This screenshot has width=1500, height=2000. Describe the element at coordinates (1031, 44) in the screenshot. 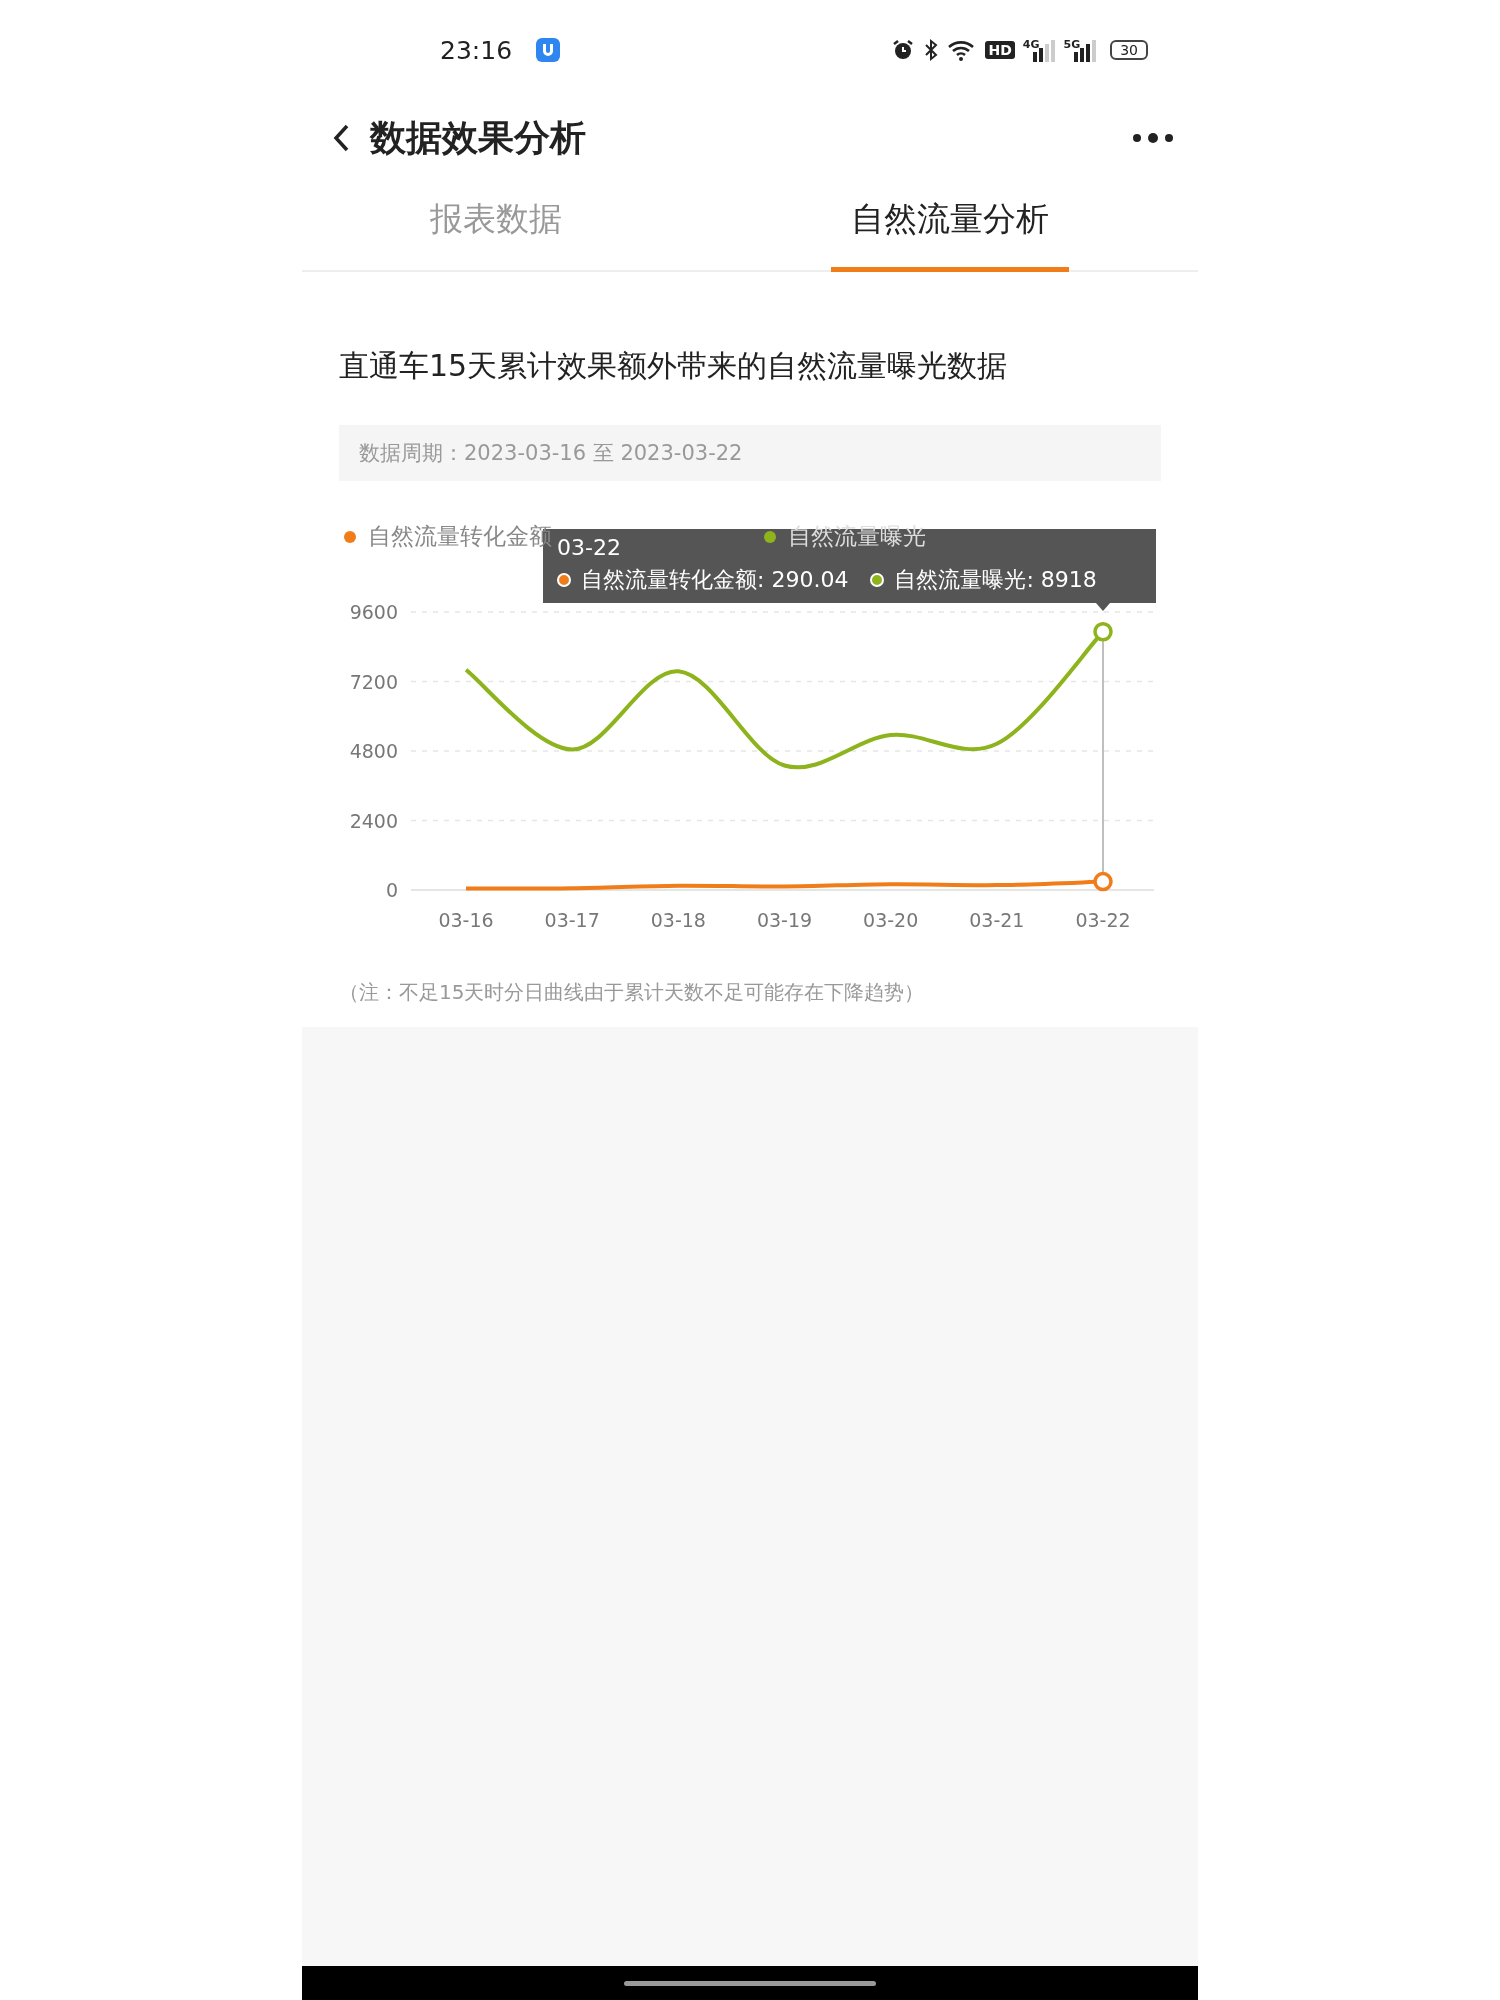

I see `network-label: 4G` at that location.